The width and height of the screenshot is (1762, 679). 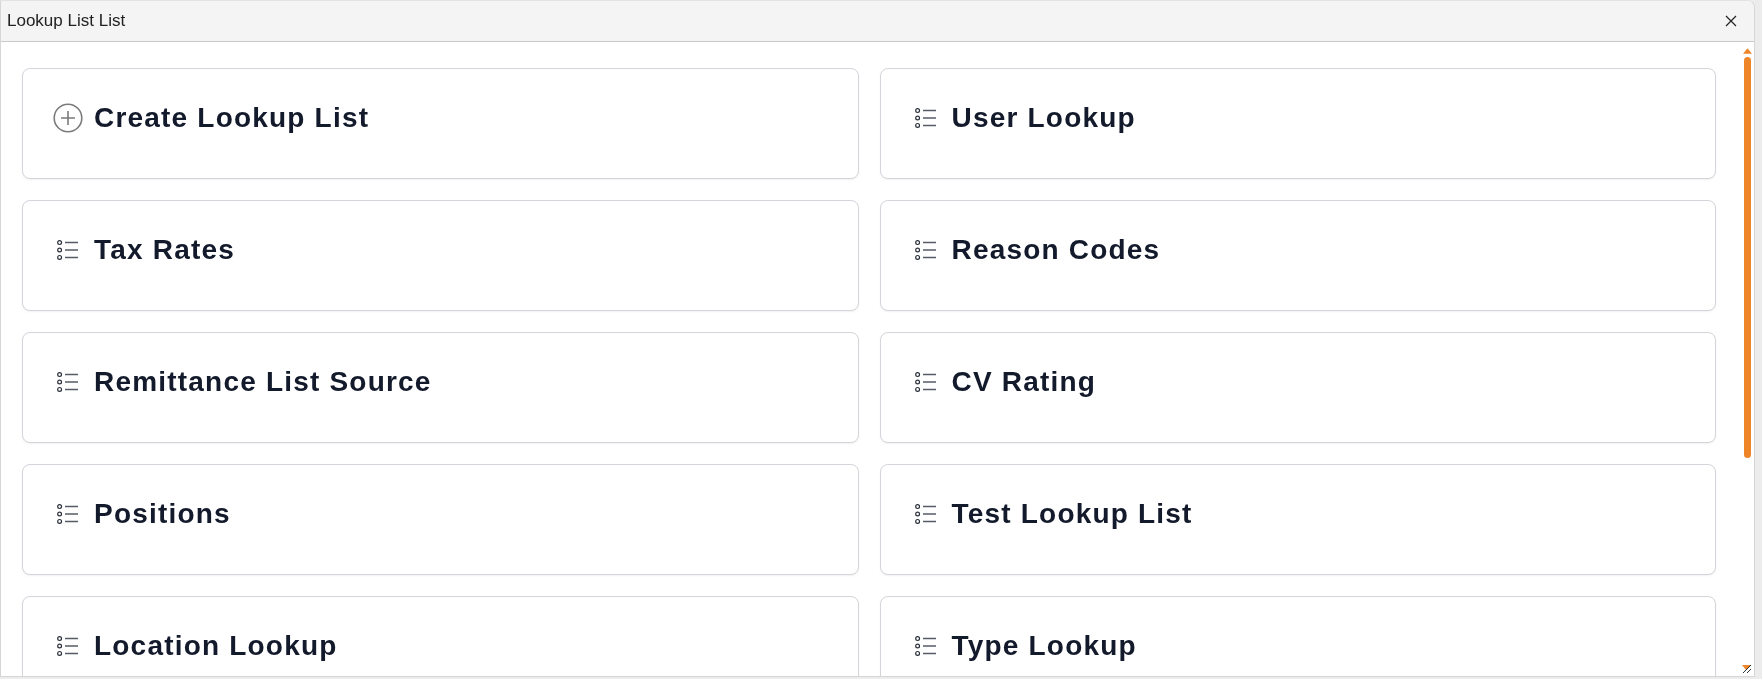 I want to click on lookup-list-card: Location Lookup, so click(x=440, y=636).